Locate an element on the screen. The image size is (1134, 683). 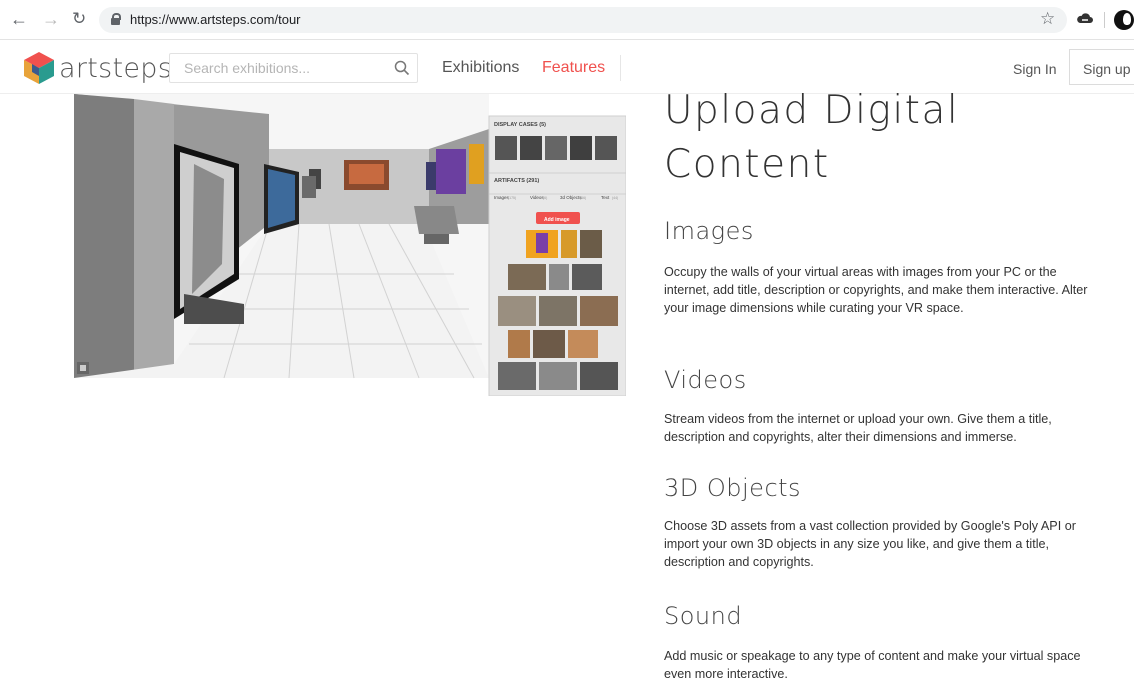
page-title-line2: Content is located at coordinates (747, 164).